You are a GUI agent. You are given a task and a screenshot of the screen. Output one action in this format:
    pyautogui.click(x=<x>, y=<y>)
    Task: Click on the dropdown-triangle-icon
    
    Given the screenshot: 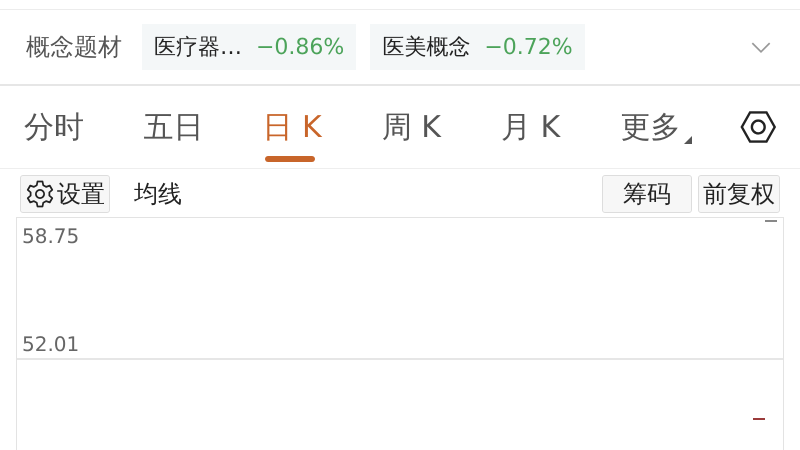 What is the action you would take?
    pyautogui.click(x=688, y=140)
    